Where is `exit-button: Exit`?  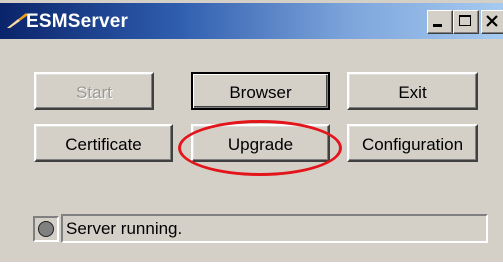 exit-button: Exit is located at coordinates (412, 91).